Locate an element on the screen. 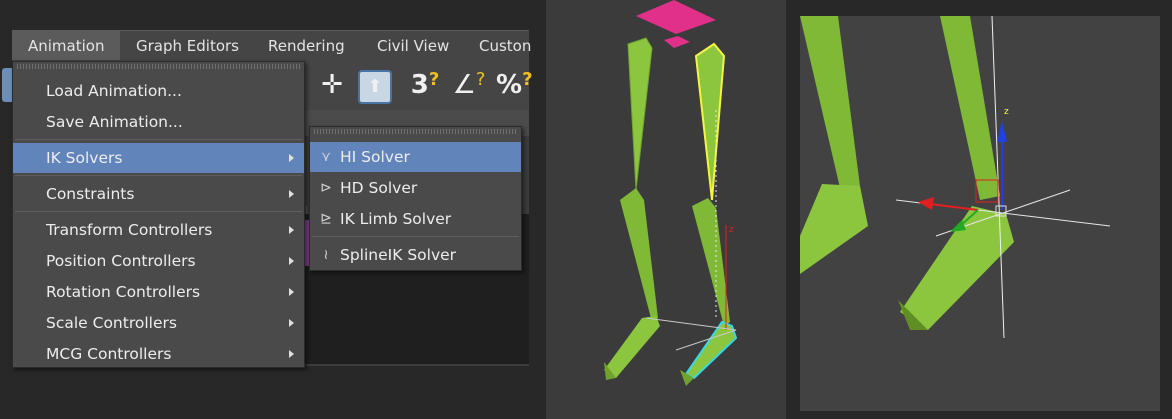  submenu-item-label: IK Limb Solver is located at coordinates (396, 219).